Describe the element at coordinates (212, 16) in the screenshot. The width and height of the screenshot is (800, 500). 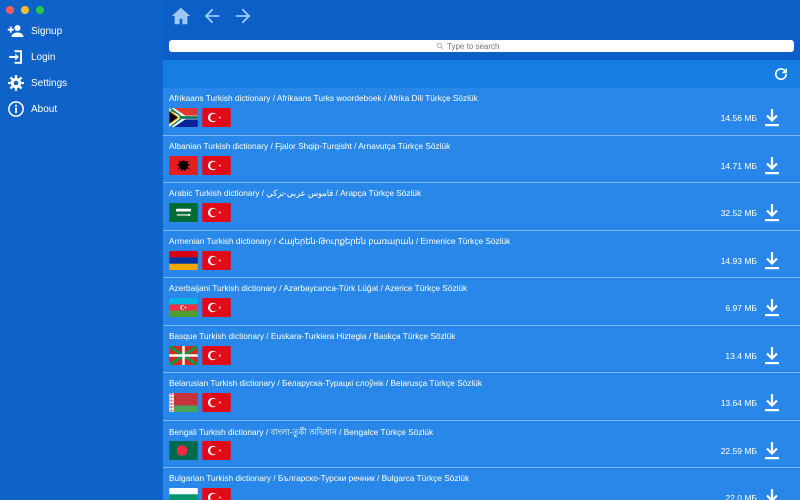
I see `back-arrow-icon` at that location.